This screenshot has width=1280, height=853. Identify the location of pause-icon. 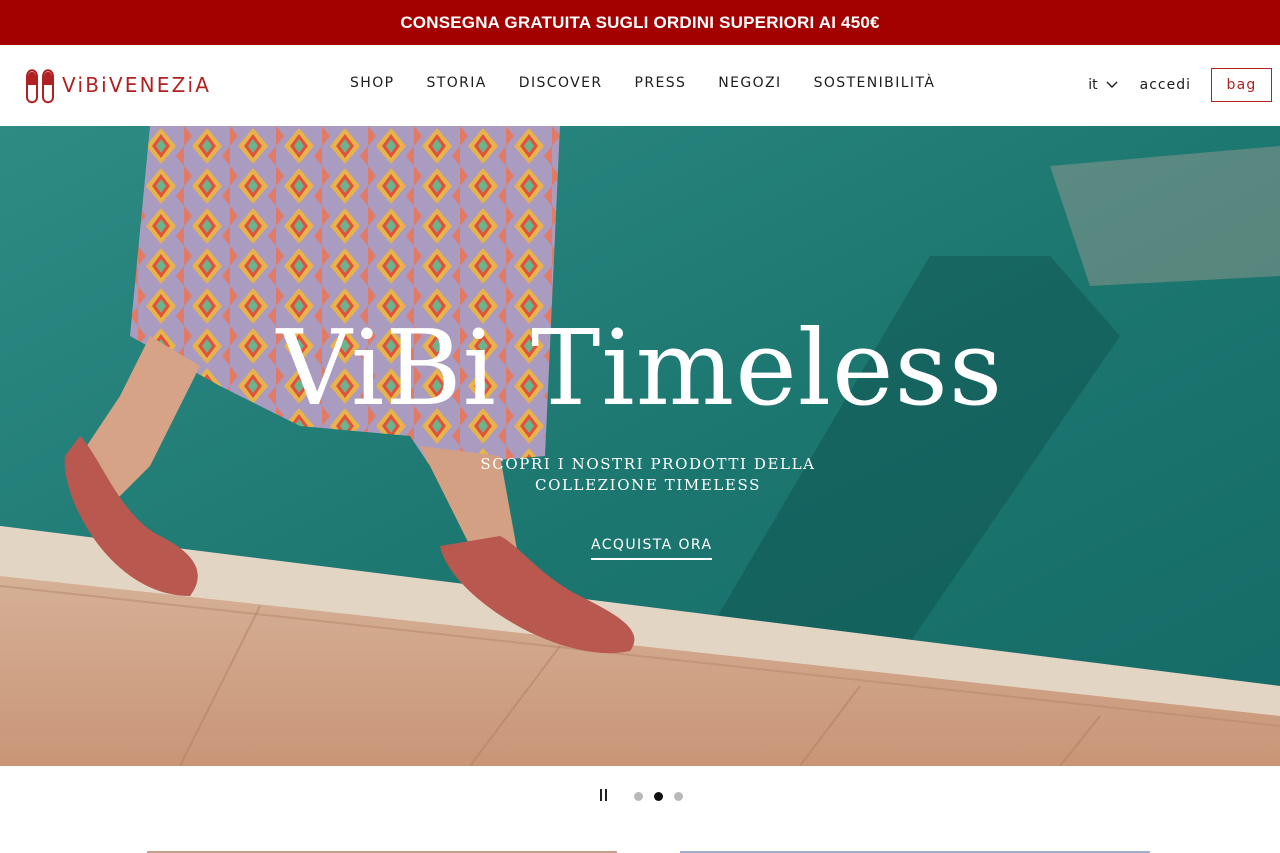
(606, 796).